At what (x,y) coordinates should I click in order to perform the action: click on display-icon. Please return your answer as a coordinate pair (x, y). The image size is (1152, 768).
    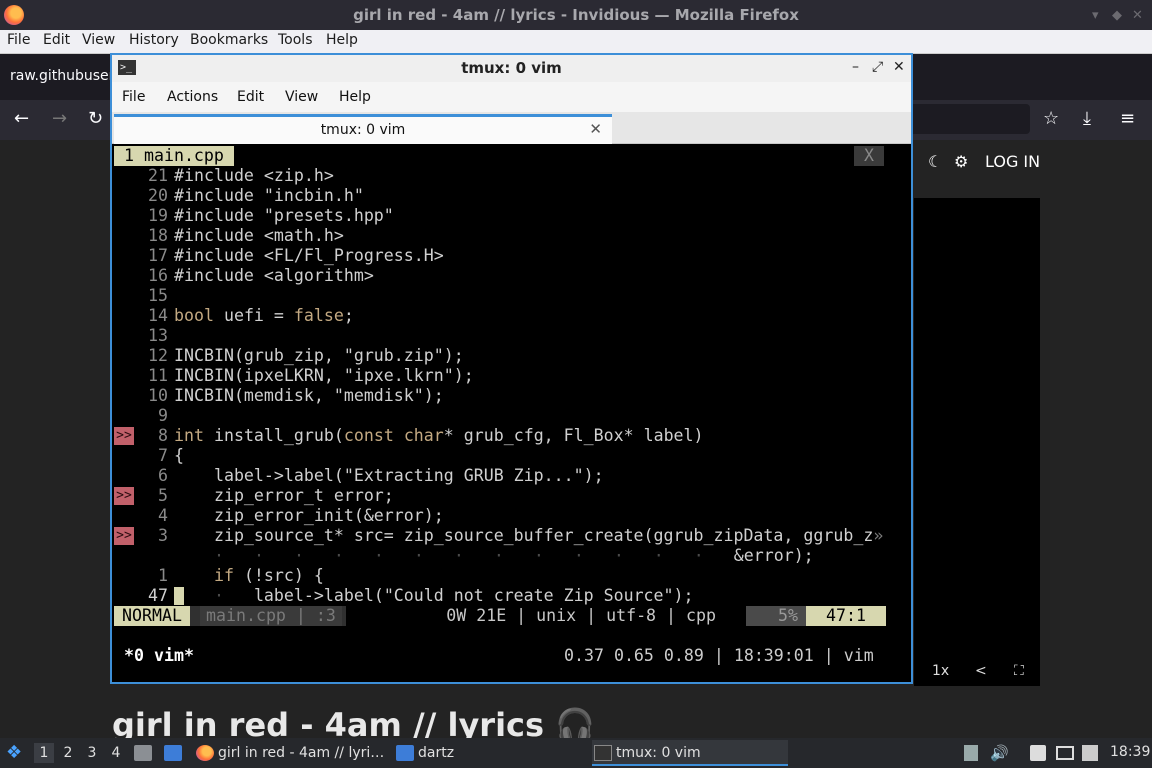
    Looking at the image, I should click on (1065, 753).